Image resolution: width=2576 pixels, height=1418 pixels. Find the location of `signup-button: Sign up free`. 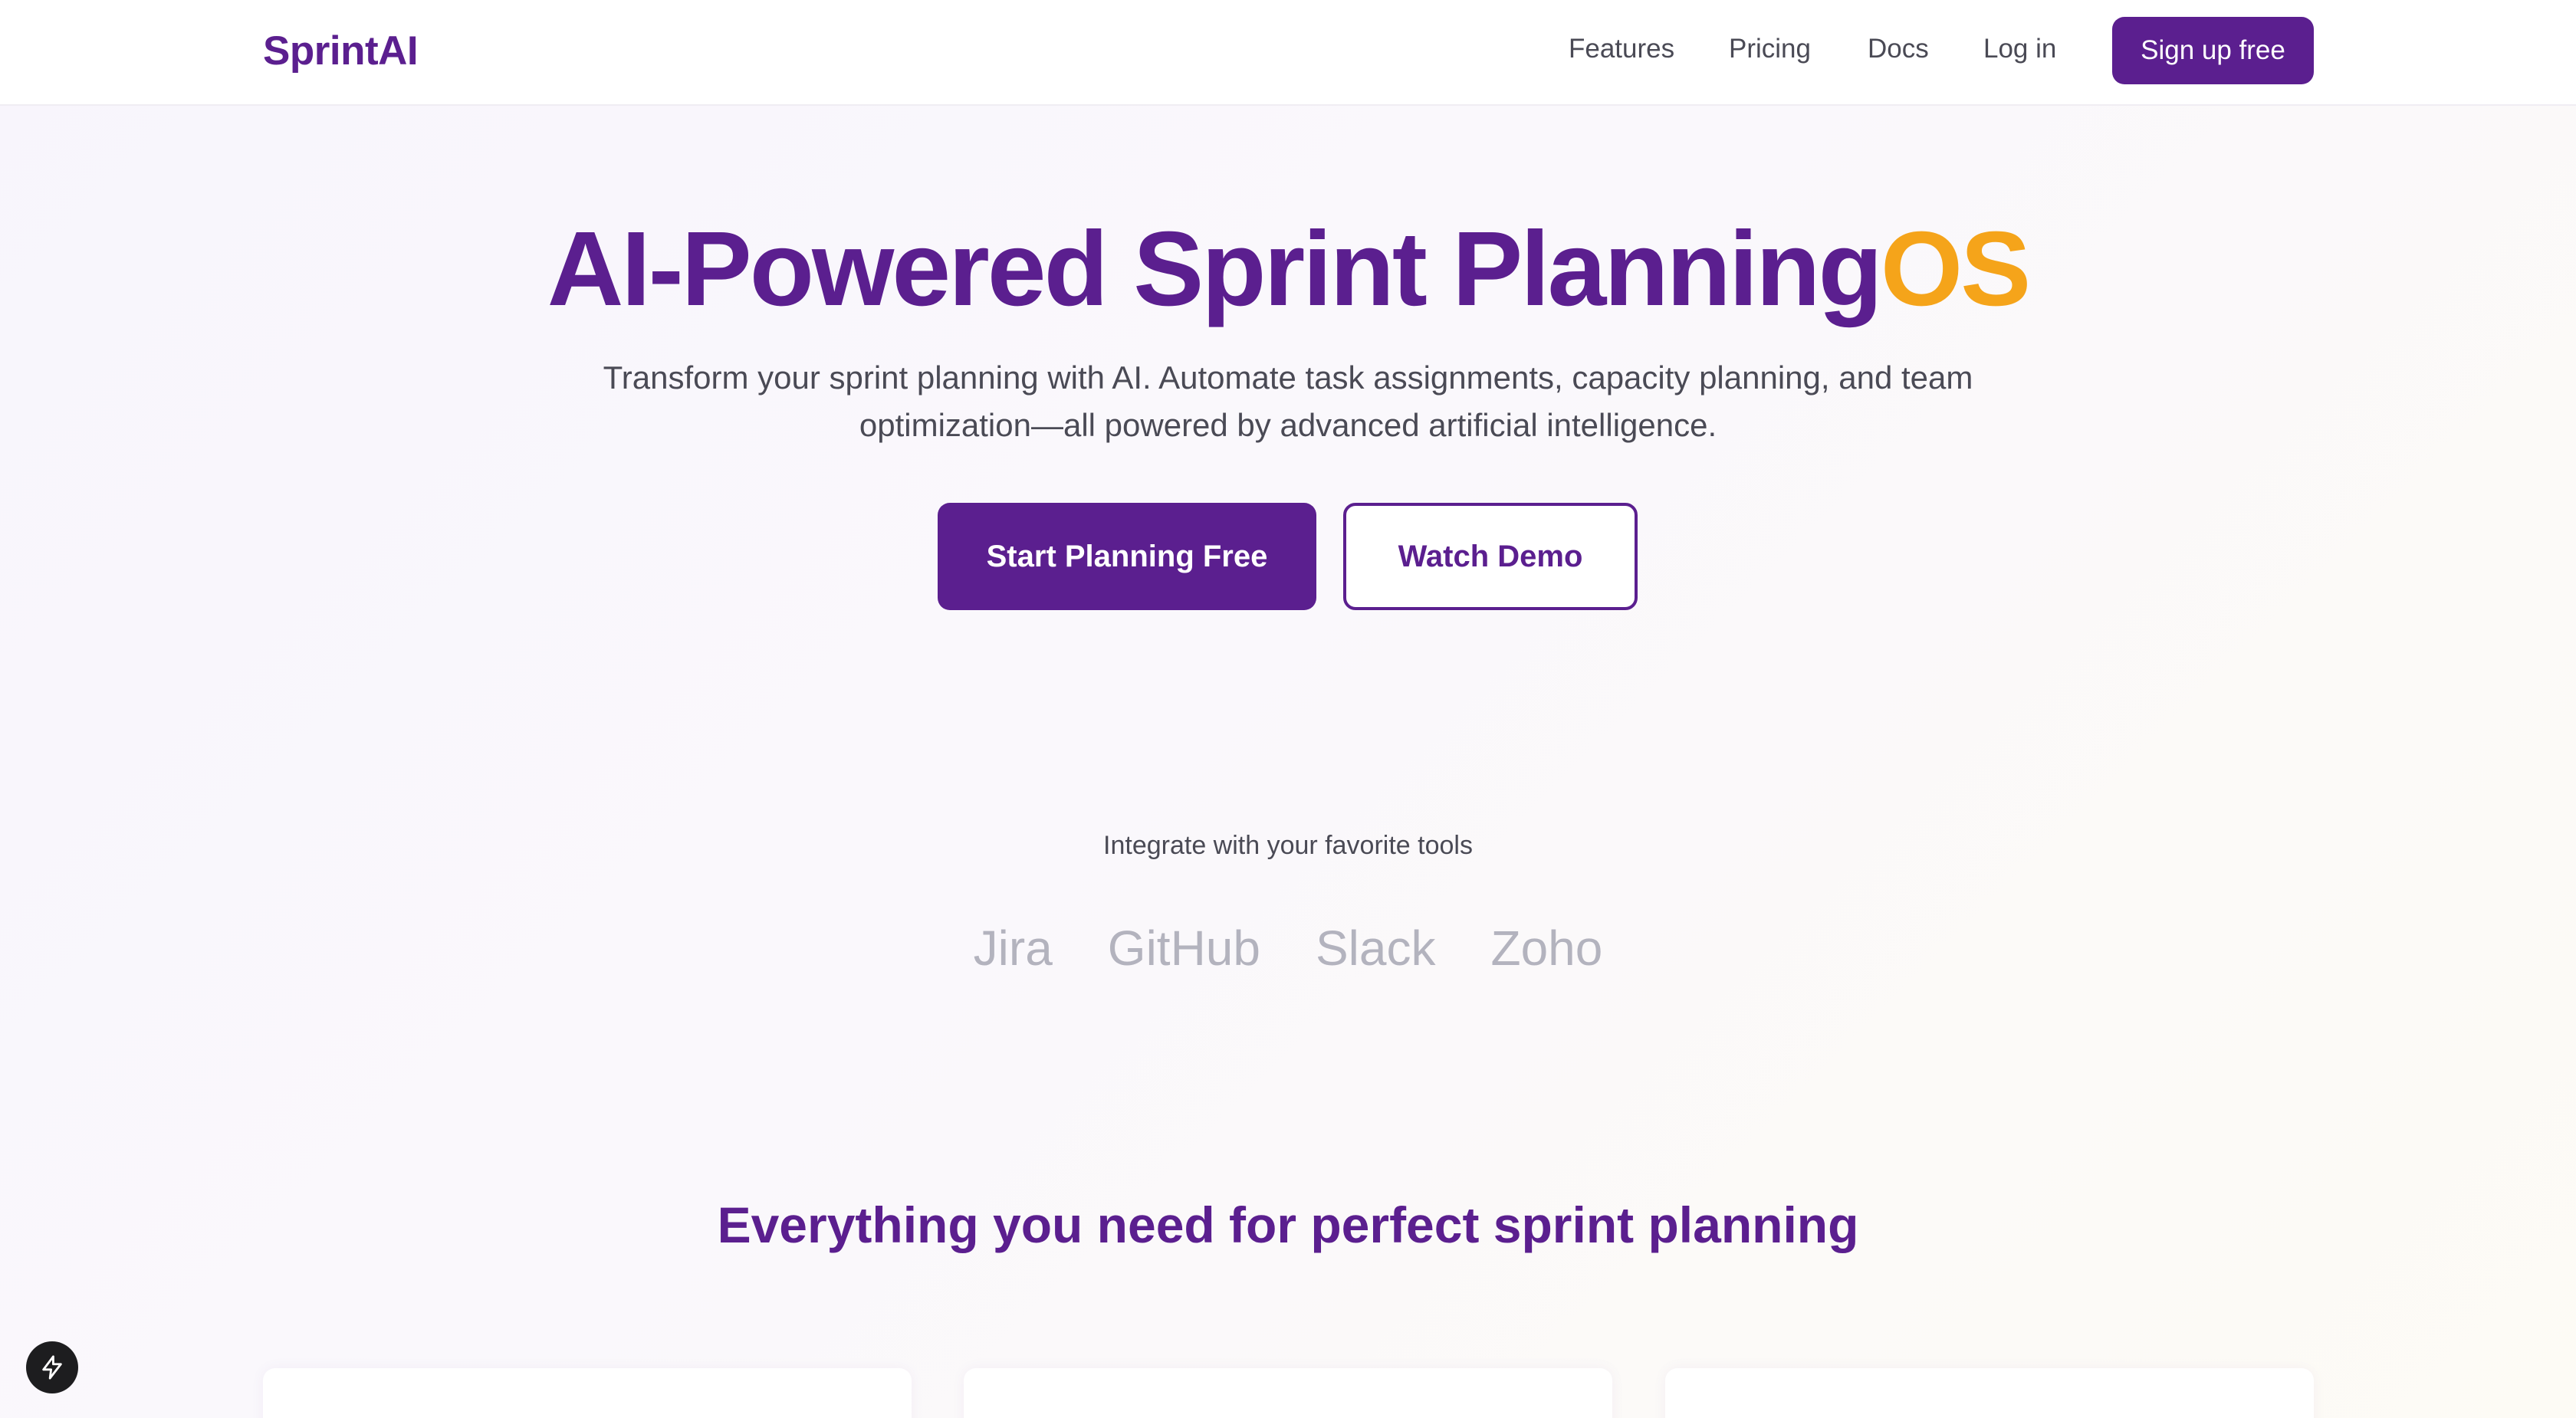

signup-button: Sign up free is located at coordinates (2213, 51).